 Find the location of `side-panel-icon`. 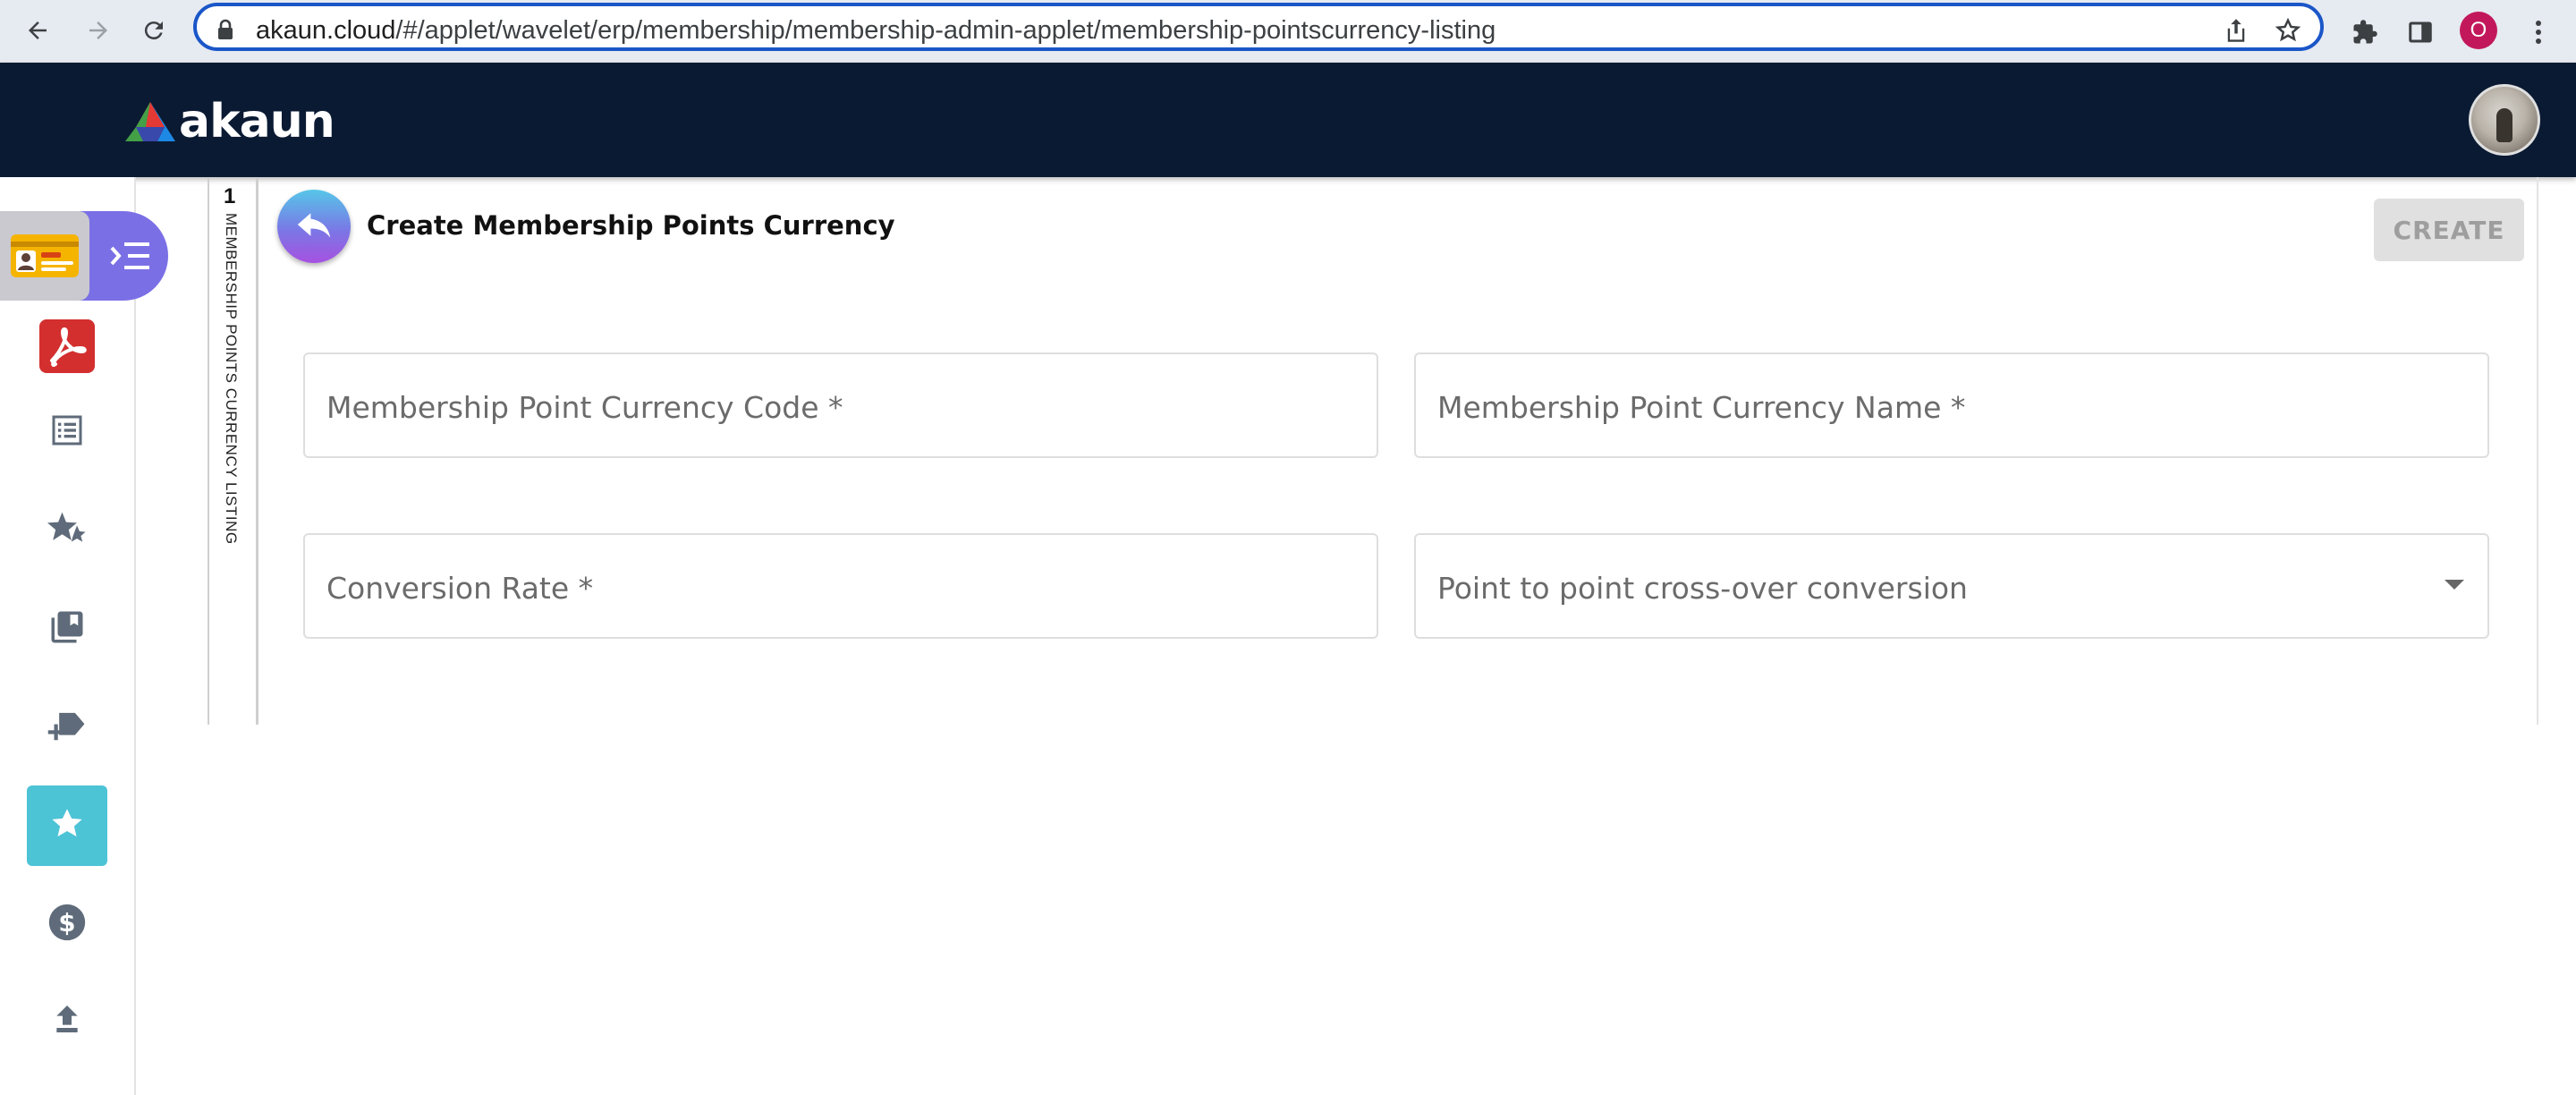

side-panel-icon is located at coordinates (2420, 33).